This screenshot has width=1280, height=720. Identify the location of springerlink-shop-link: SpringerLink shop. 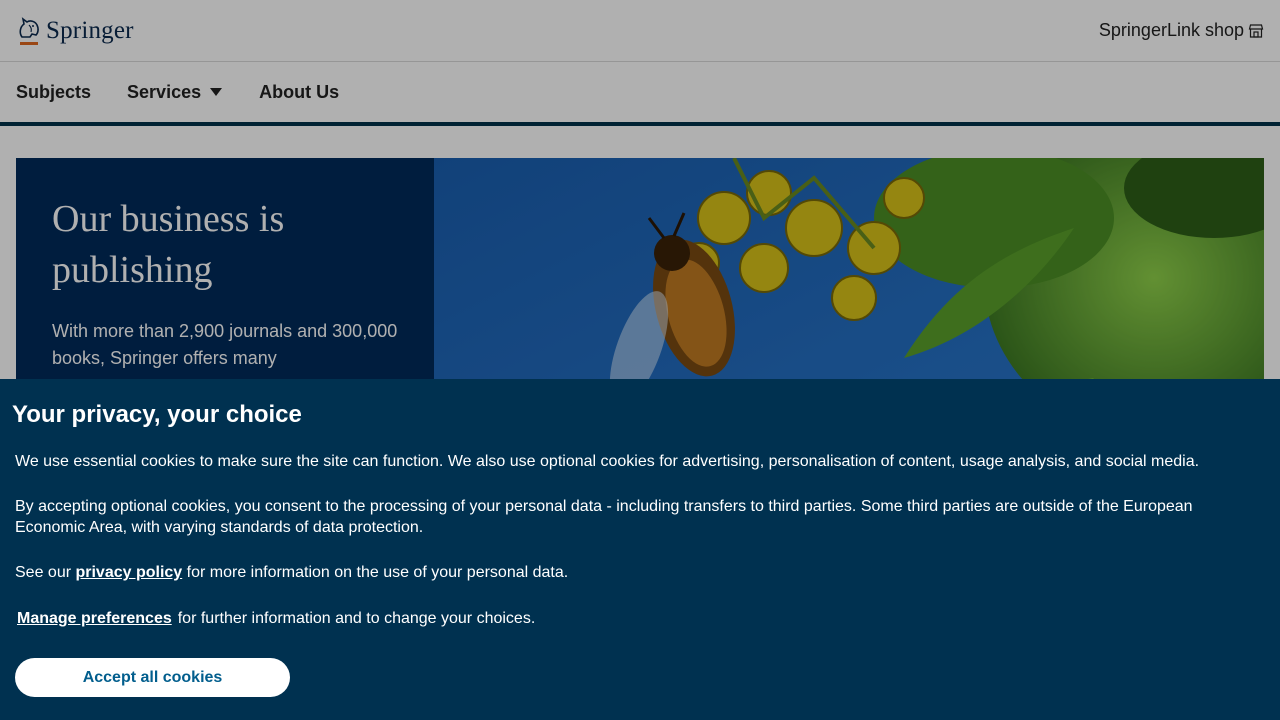
(1181, 30).